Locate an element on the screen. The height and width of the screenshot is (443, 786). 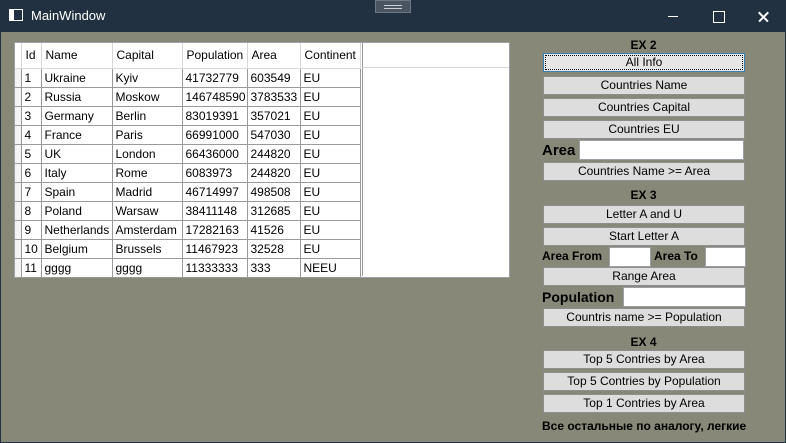
column-header-area: Area is located at coordinates (274, 56).